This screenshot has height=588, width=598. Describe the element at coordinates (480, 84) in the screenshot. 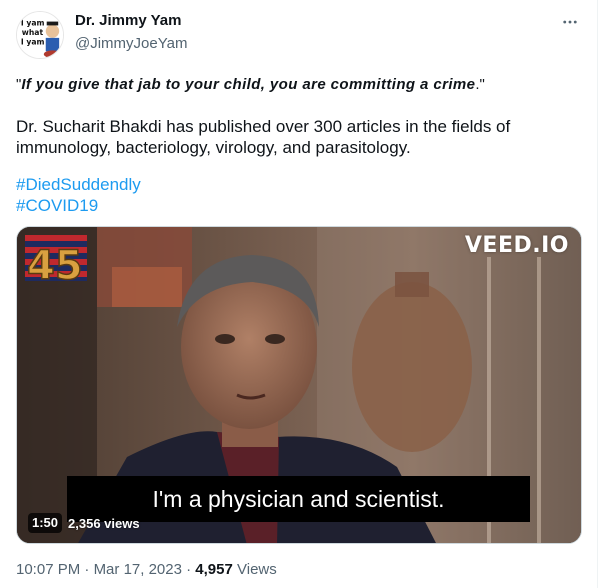

I see `quote-close-mark: ."` at that location.